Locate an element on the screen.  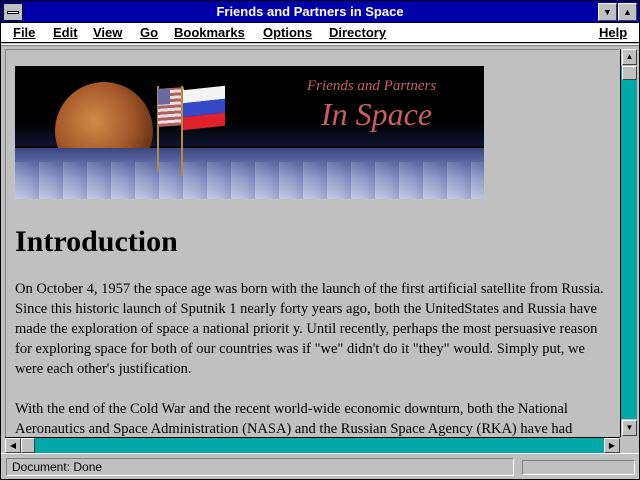
menu-options-label: Options is located at coordinates (288, 32).